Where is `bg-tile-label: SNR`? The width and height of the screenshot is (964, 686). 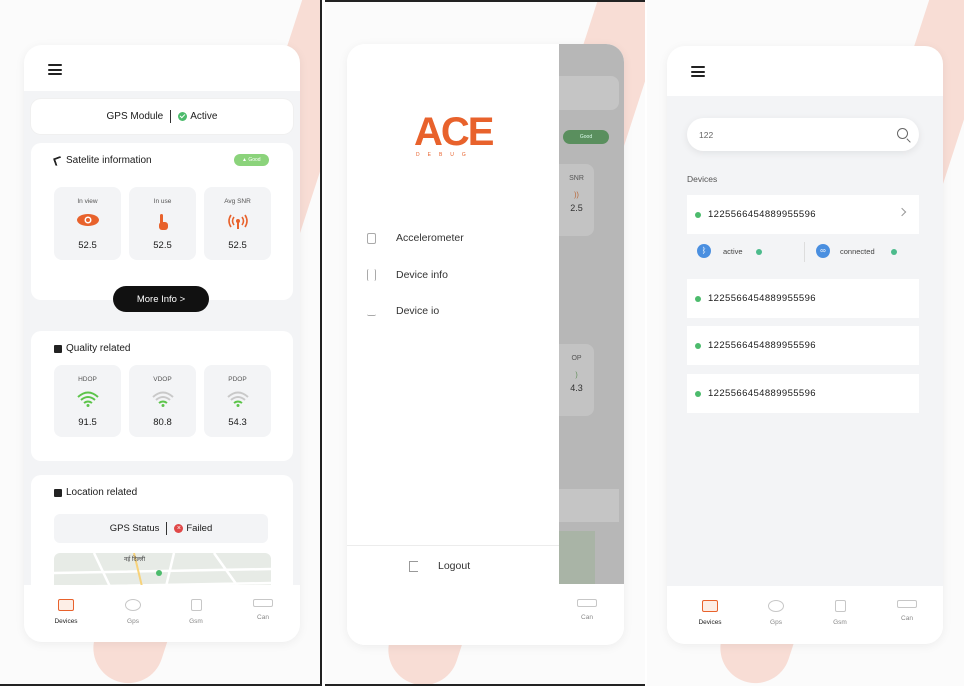
bg-tile-label: SNR is located at coordinates (576, 178).